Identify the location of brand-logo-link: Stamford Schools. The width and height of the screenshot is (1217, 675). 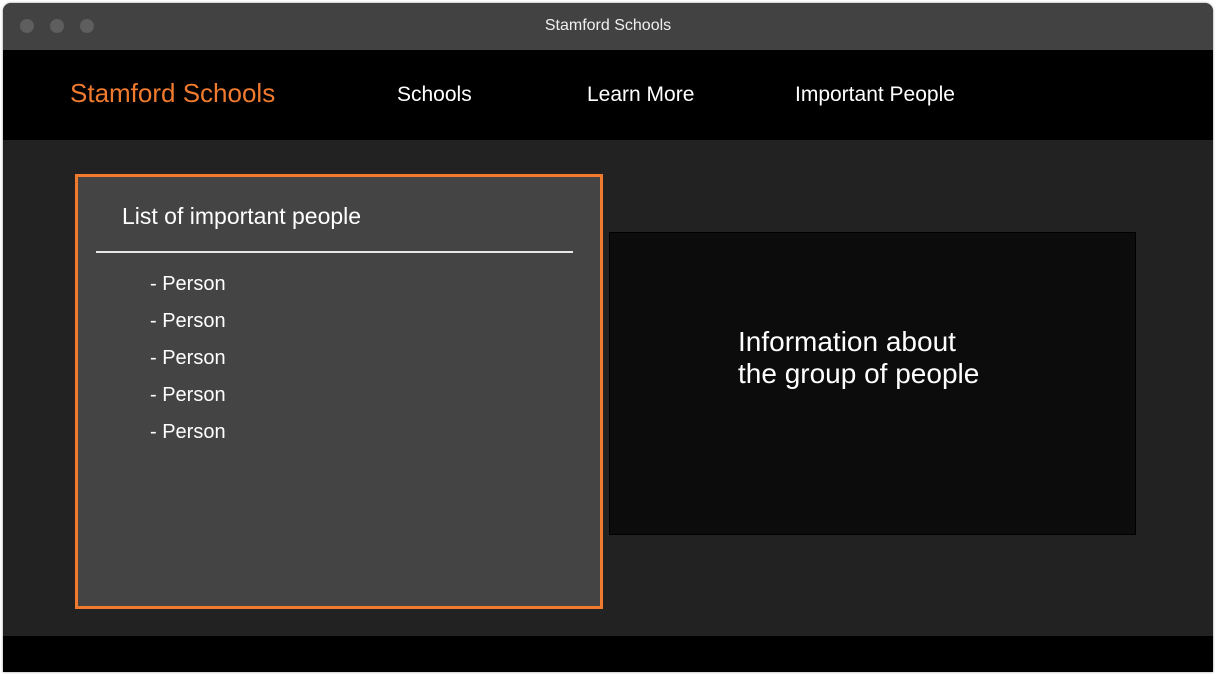
(172, 93).